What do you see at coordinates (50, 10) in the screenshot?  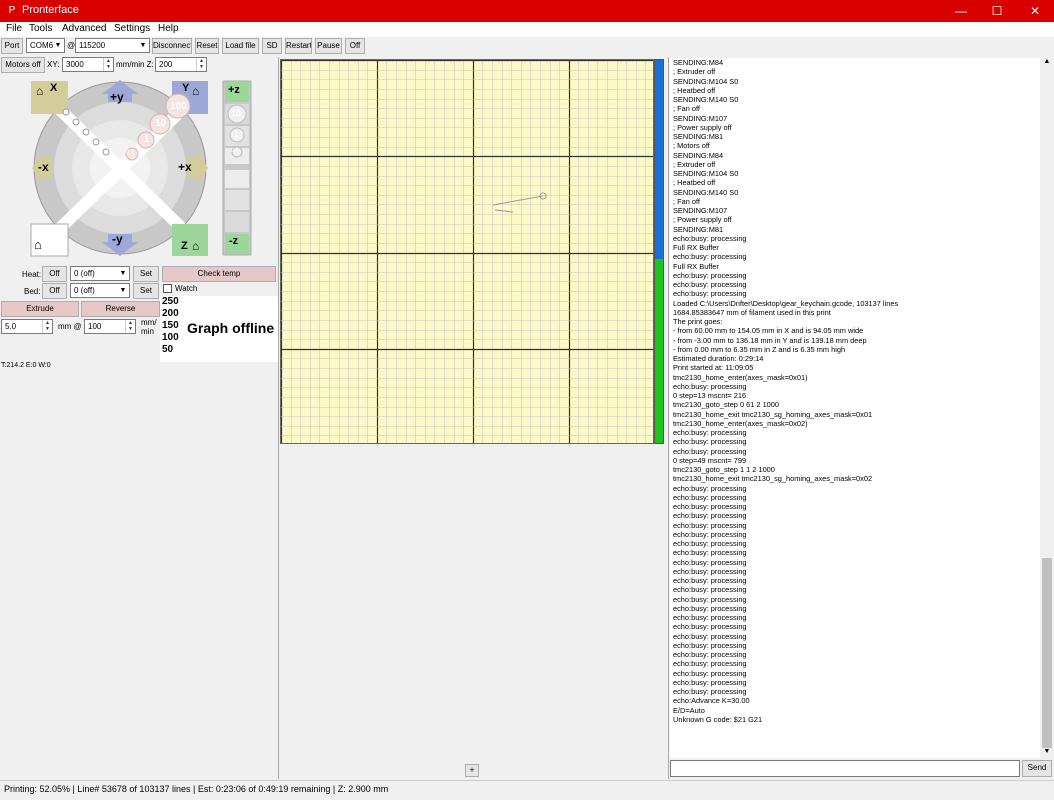 I see `window-title: Pronterface` at bounding box center [50, 10].